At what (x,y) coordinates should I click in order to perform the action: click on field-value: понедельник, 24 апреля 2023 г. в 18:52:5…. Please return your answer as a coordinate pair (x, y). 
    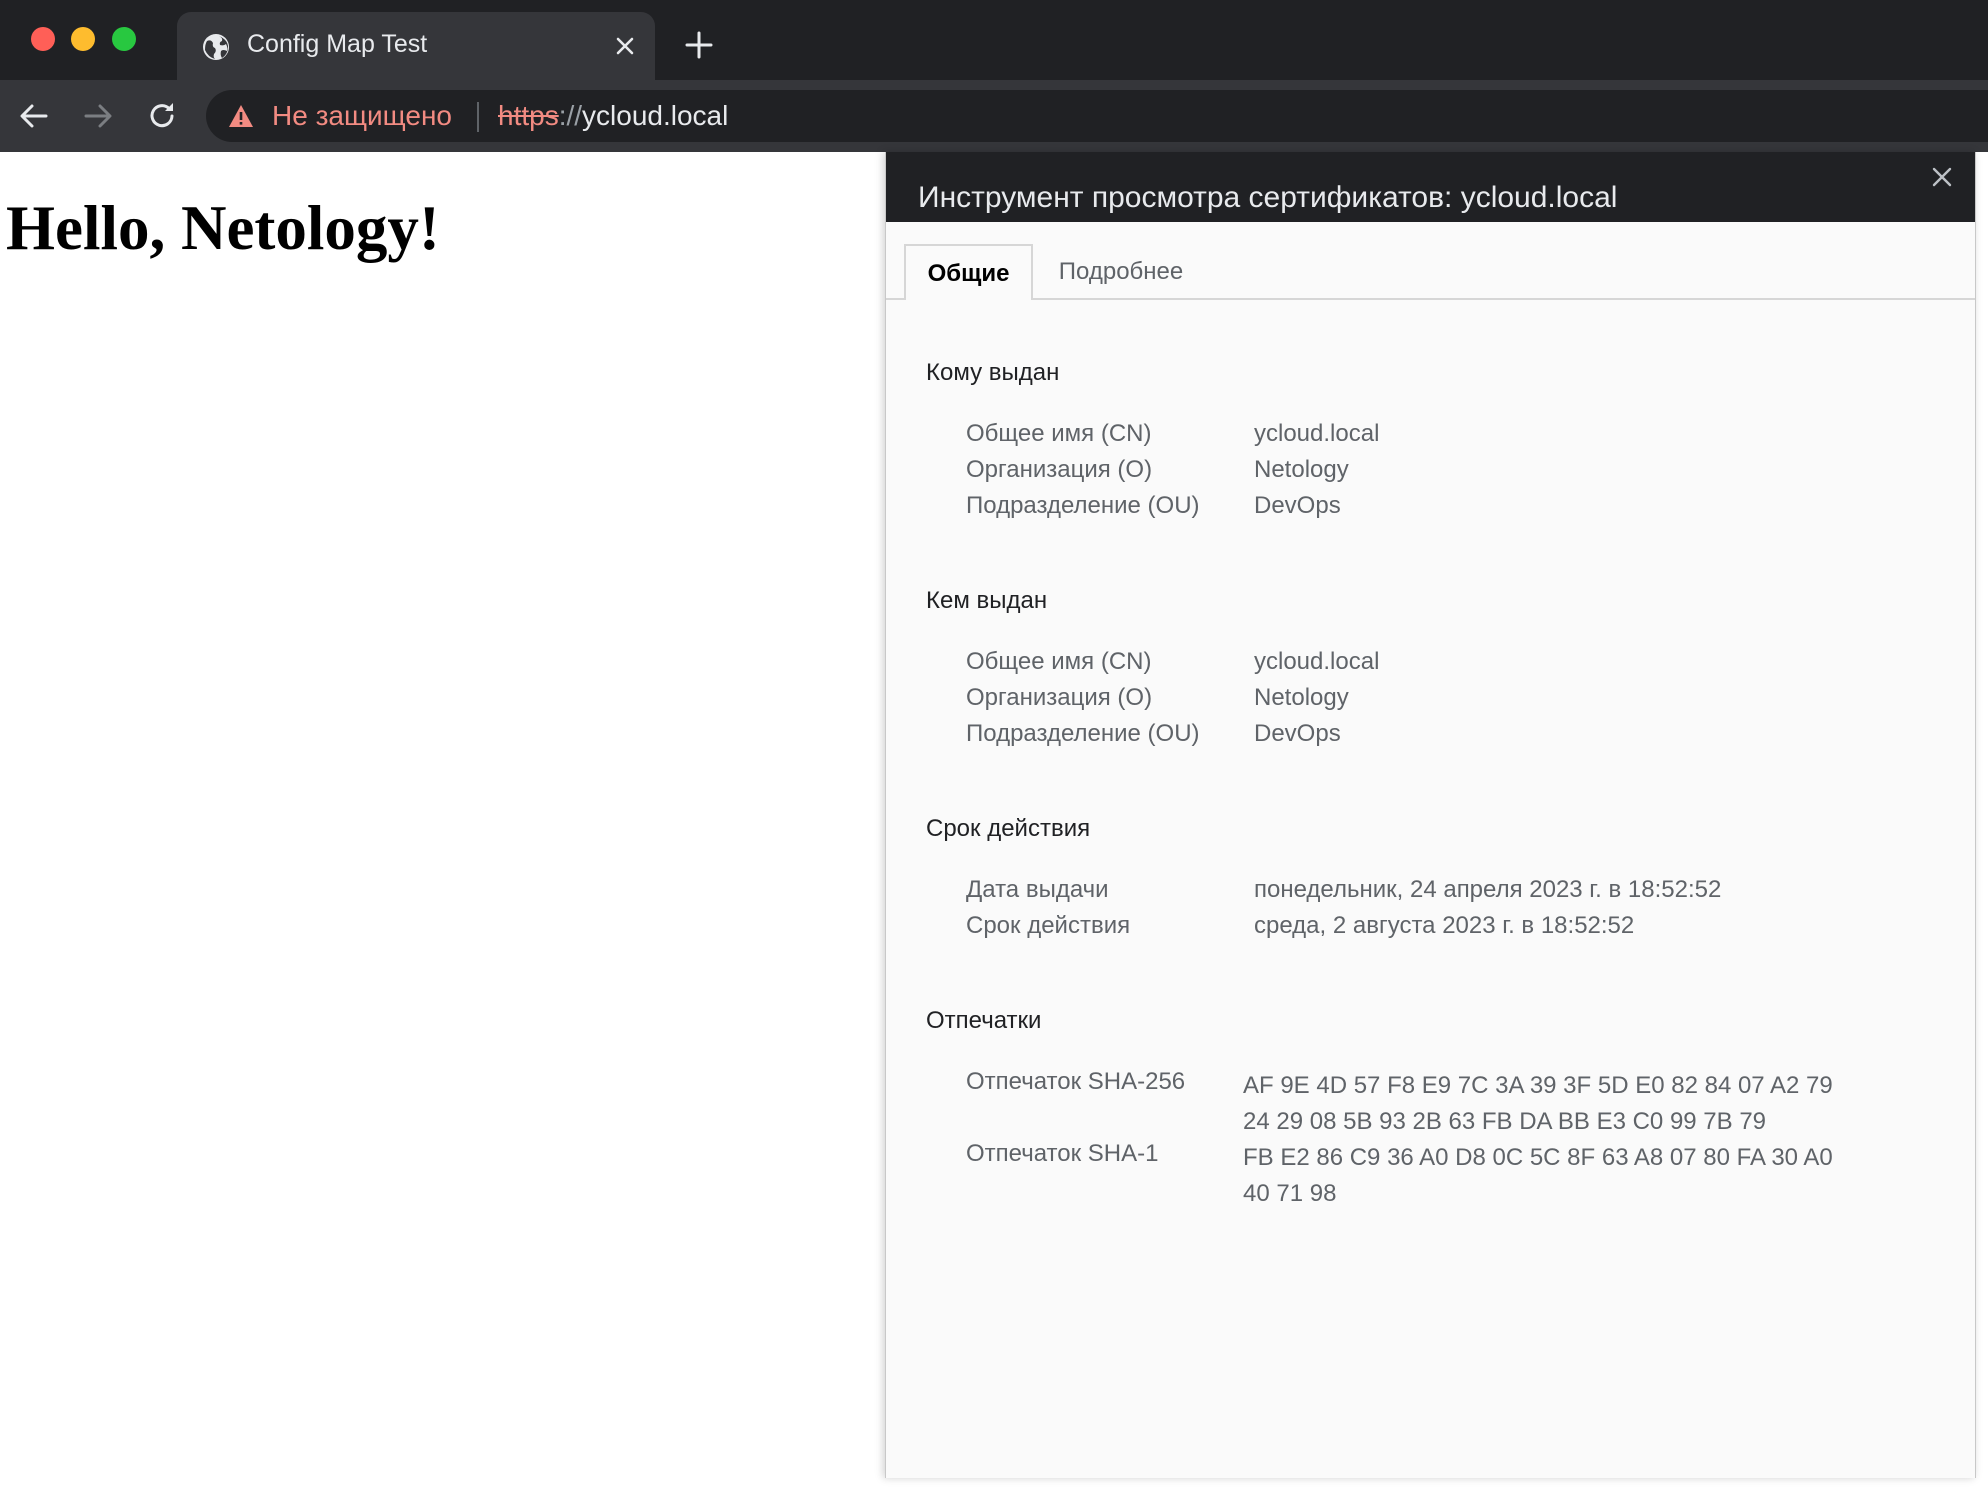
    Looking at the image, I should click on (1488, 889).